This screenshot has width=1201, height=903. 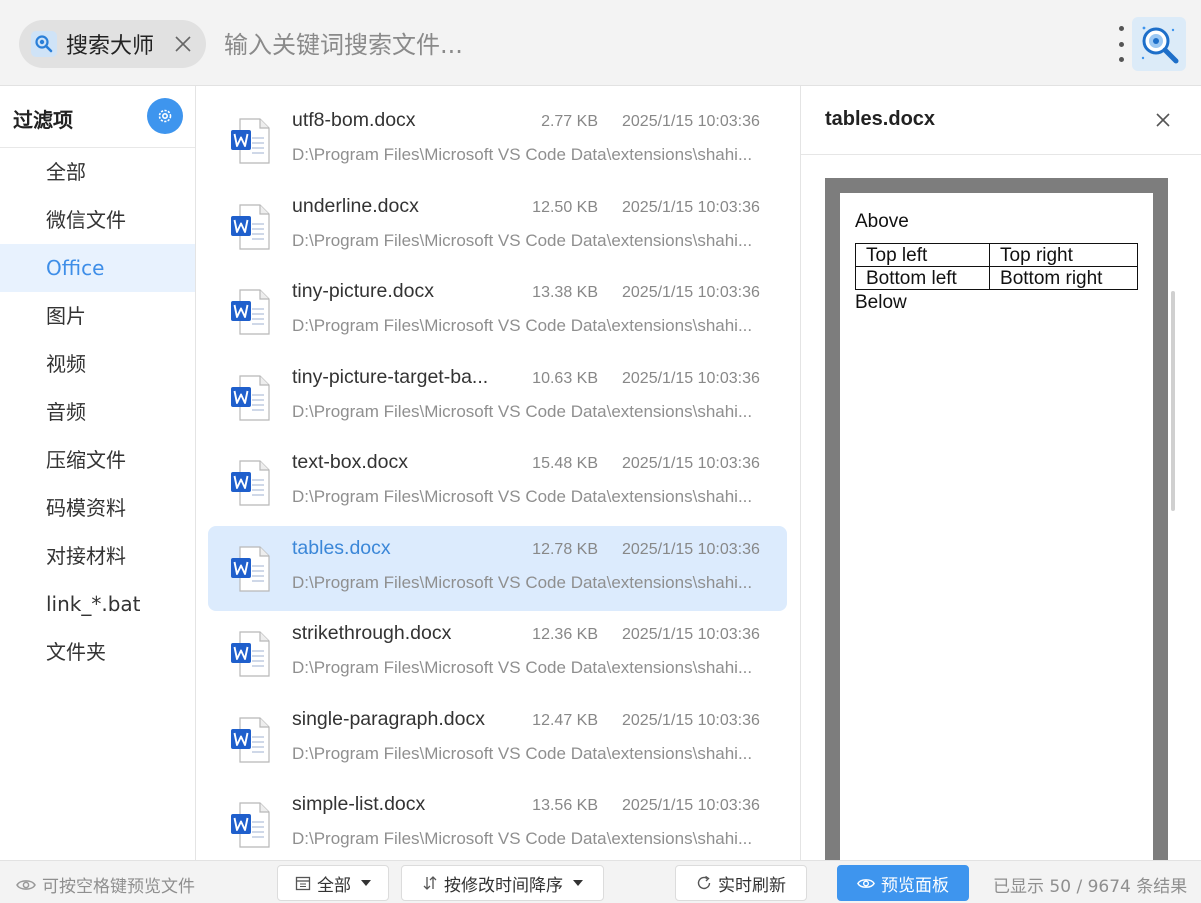 What do you see at coordinates (430, 883) in the screenshot?
I see `sort-icon` at bounding box center [430, 883].